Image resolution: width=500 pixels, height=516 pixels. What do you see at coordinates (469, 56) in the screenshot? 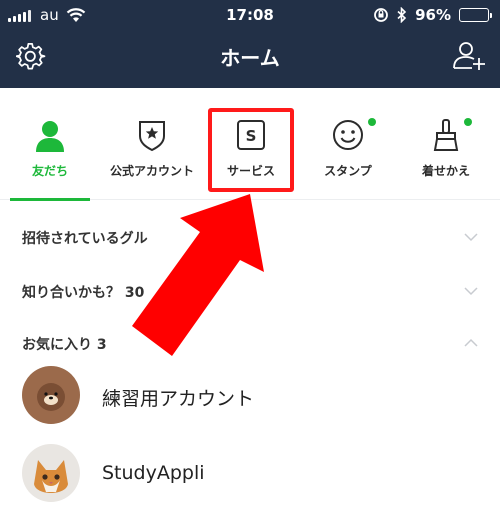
I see `add-friend-icon` at bounding box center [469, 56].